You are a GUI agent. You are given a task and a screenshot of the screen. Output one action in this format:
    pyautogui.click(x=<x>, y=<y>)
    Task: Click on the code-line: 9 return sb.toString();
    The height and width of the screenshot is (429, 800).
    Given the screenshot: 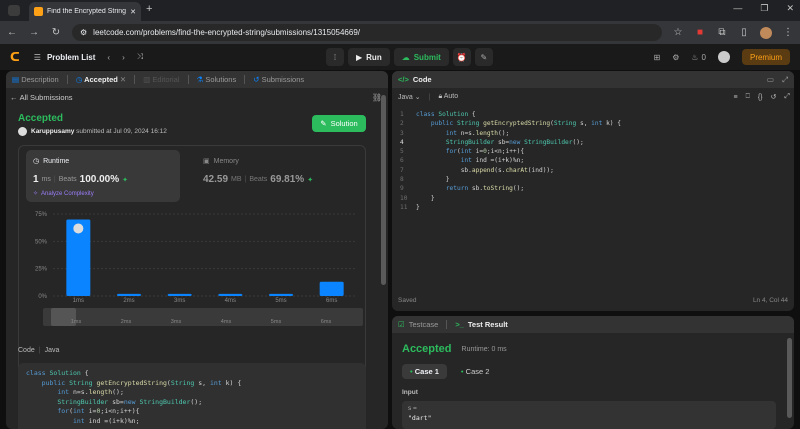 What is the action you would take?
    pyautogui.click(x=590, y=188)
    